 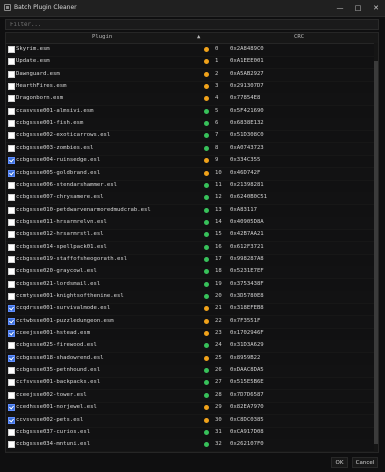 I want to click on plugin-name: ccbgssse035-petnhound.esl, so click(x=58, y=370).